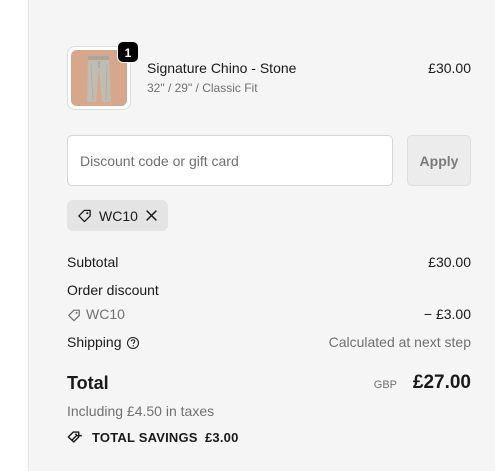 The image size is (495, 471). I want to click on discount-value: − £3.00, so click(447, 314).